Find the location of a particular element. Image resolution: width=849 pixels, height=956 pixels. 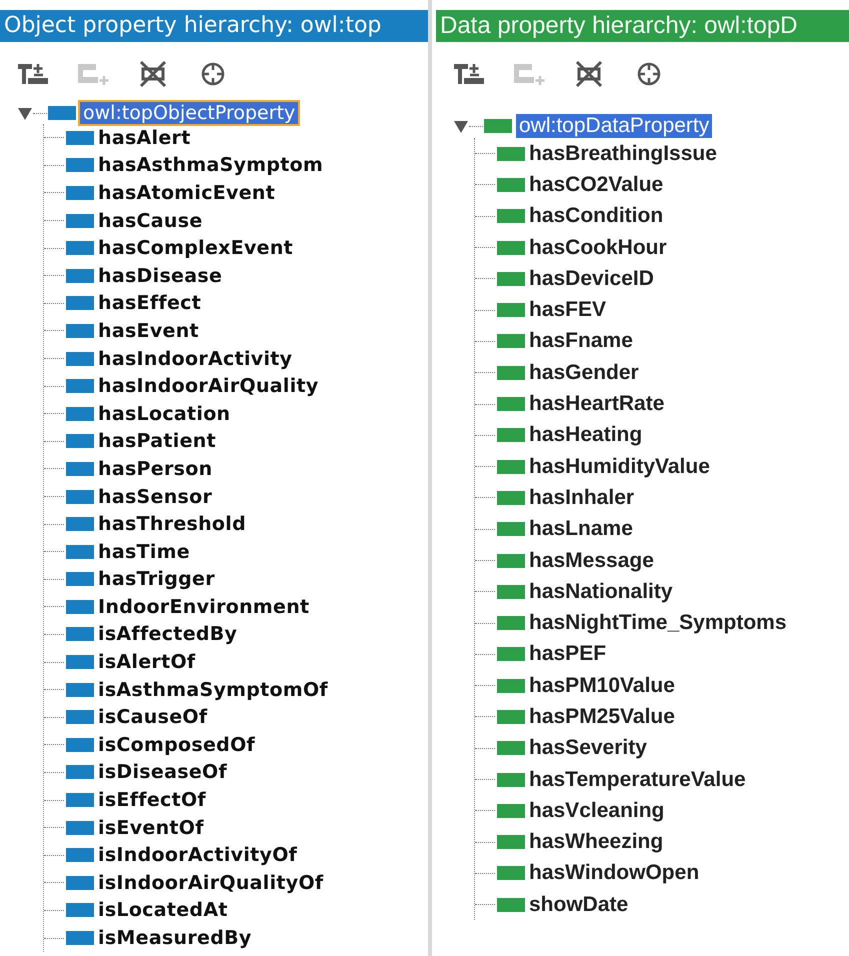

tree-item: hasCO2Value is located at coordinates (596, 184).